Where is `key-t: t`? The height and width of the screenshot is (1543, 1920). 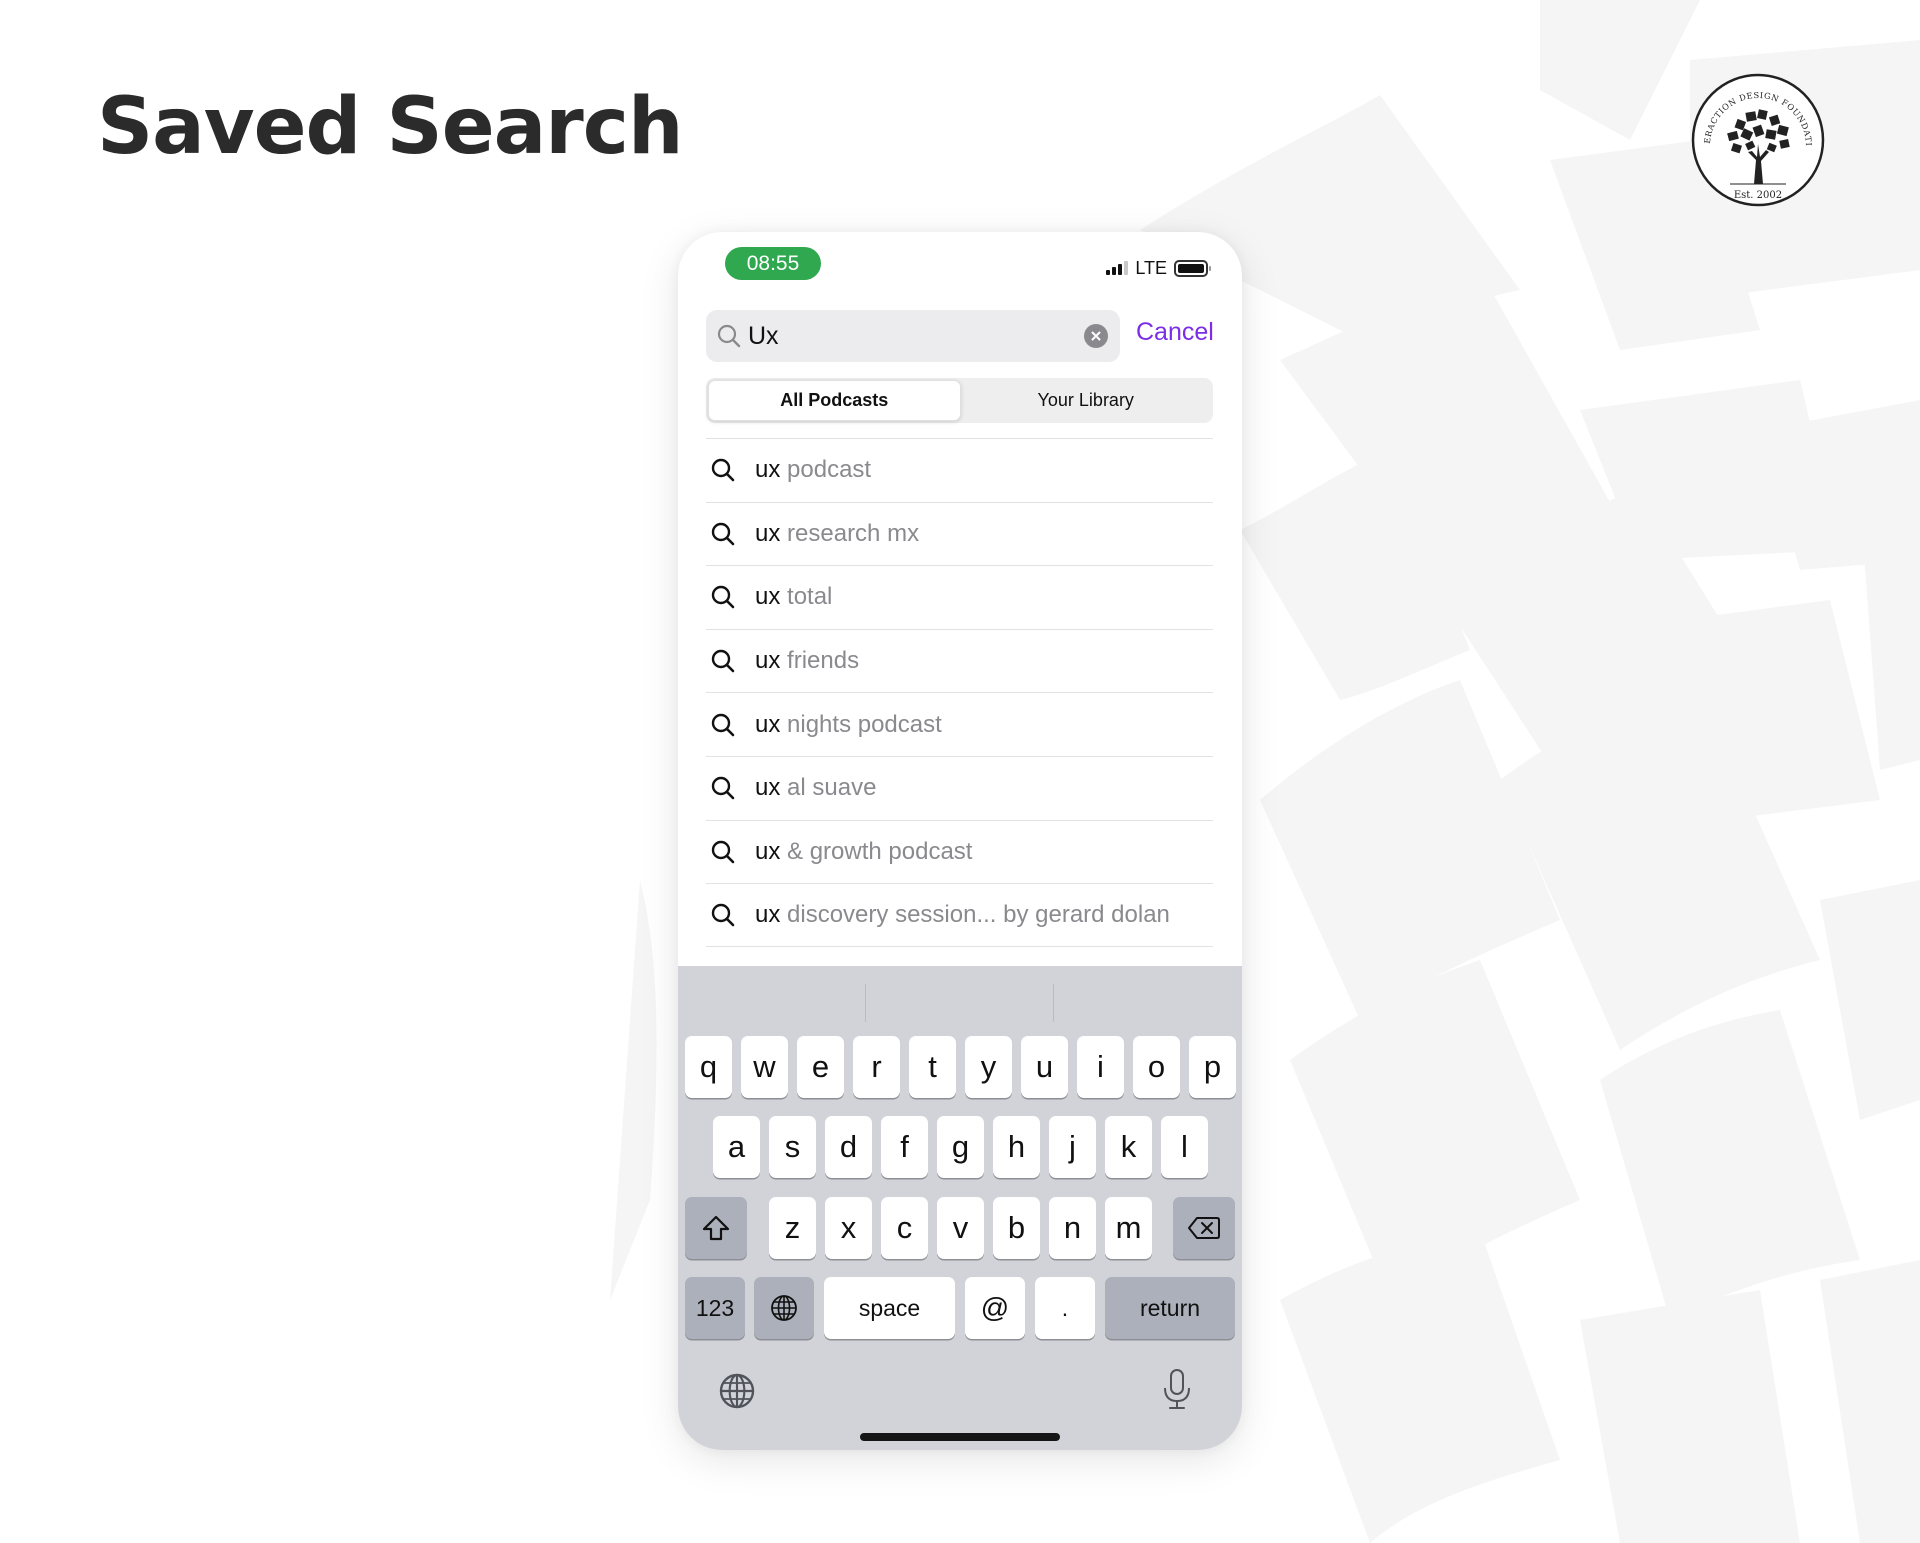
key-t: t is located at coordinates (932, 1067).